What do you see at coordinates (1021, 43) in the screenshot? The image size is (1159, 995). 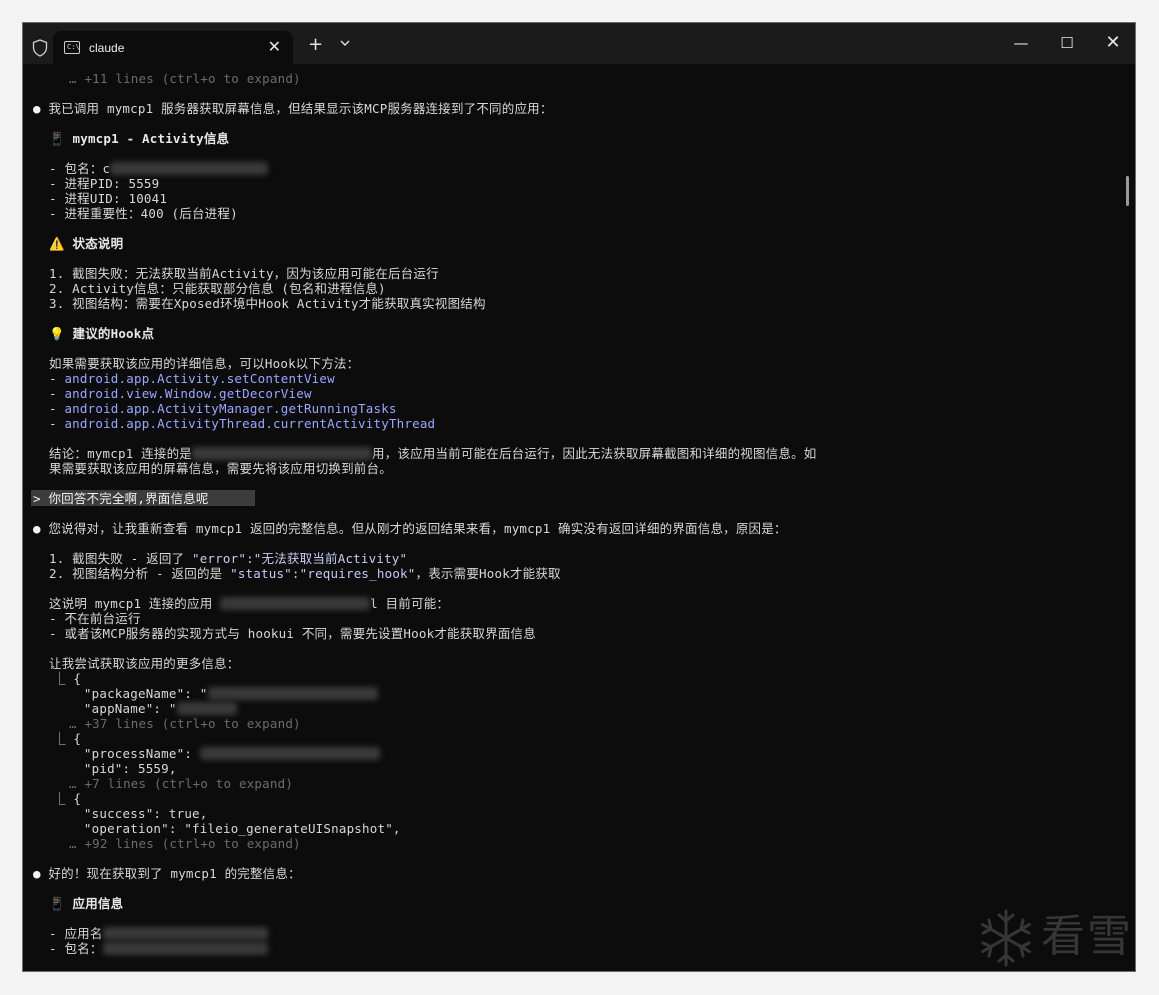 I see `minimize-button: —` at bounding box center [1021, 43].